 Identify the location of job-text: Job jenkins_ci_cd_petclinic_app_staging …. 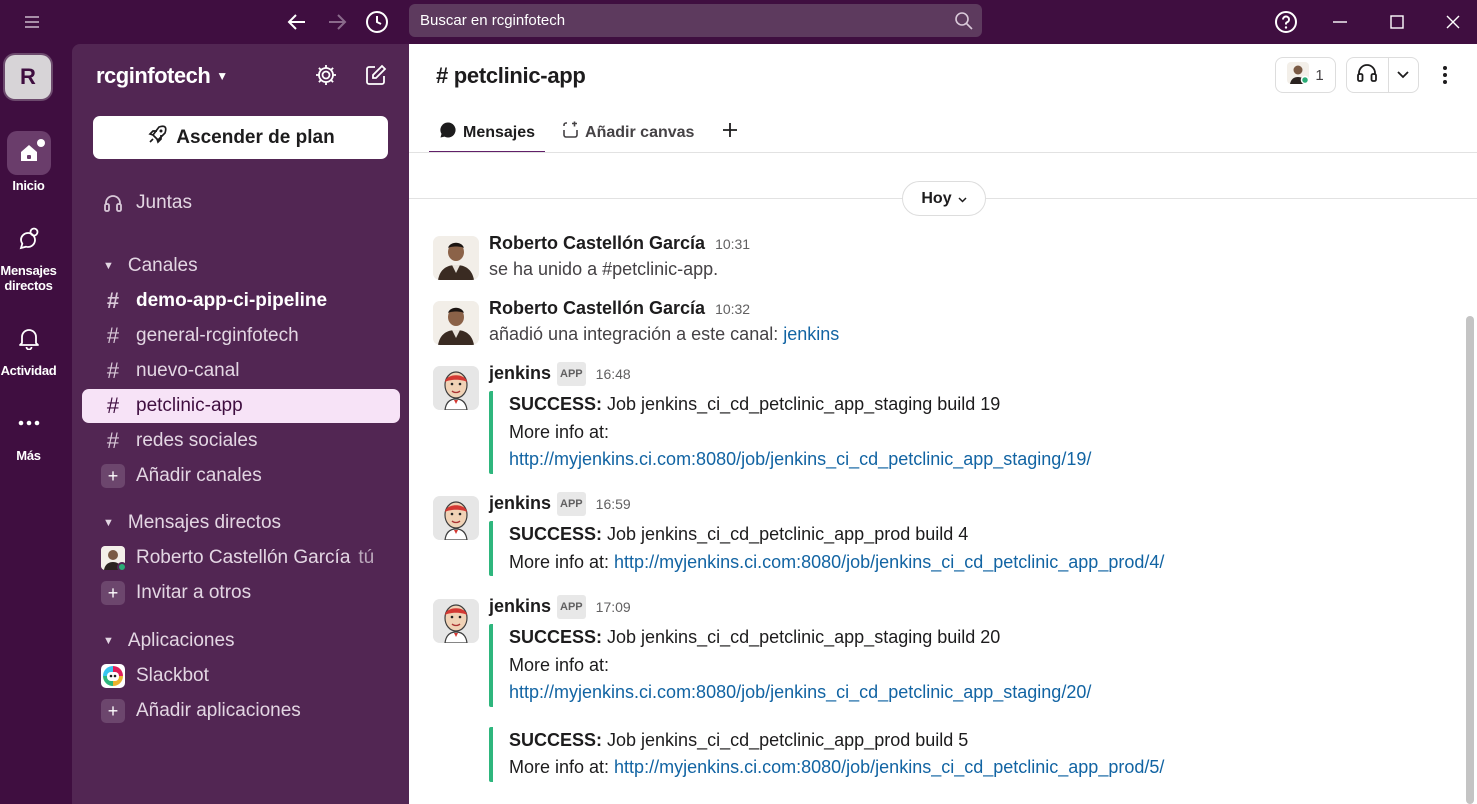
(801, 637).